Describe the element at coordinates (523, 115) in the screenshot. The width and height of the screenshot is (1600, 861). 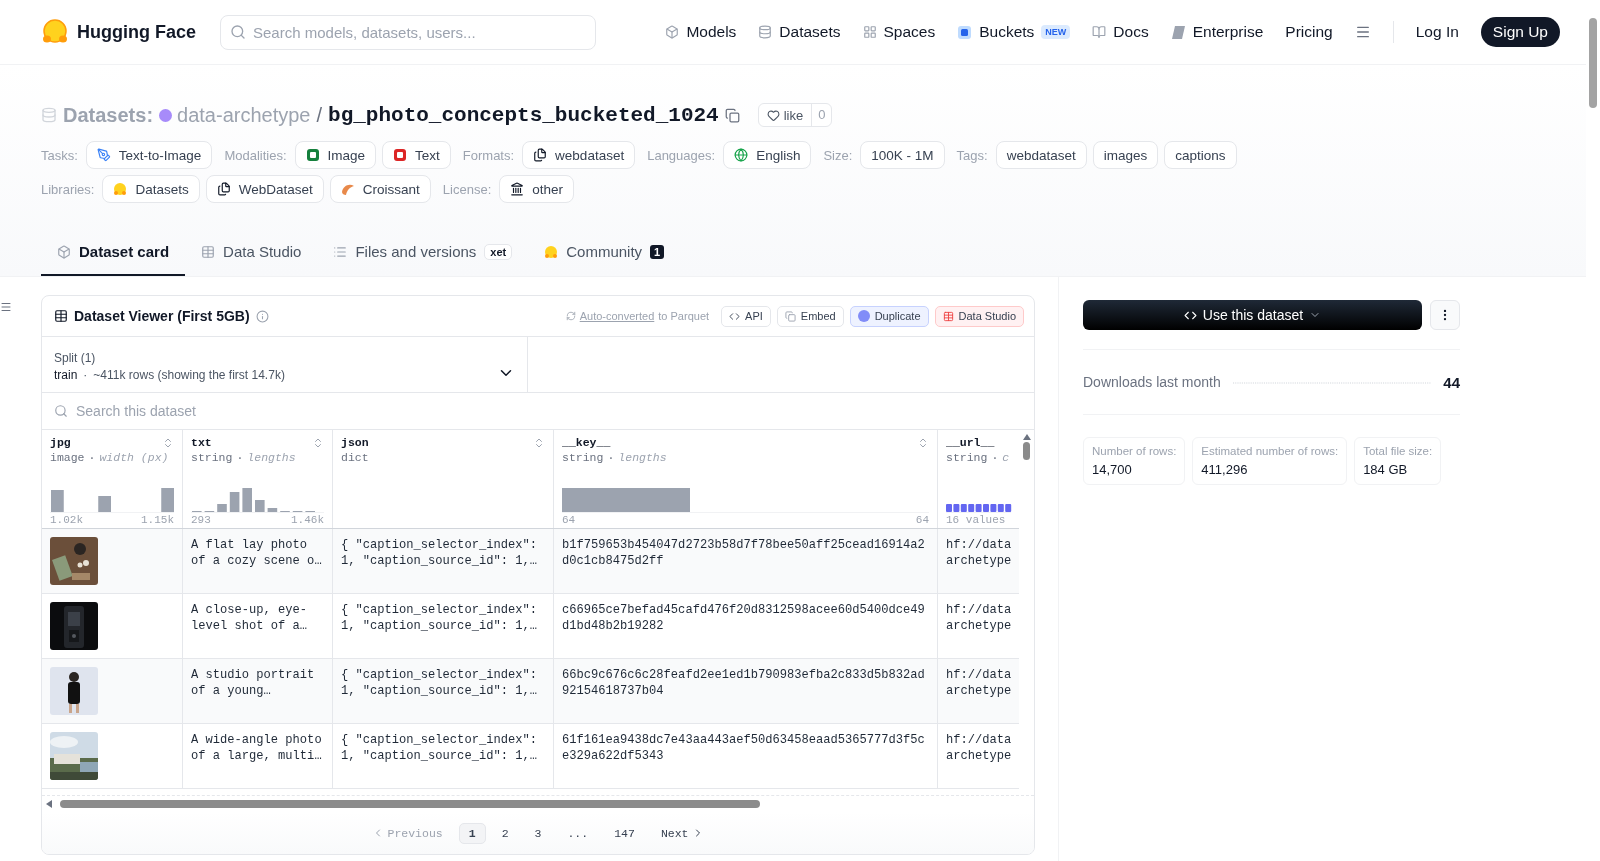
I see `dataset-name: bg_photo_concepts_bucketed_1024` at that location.